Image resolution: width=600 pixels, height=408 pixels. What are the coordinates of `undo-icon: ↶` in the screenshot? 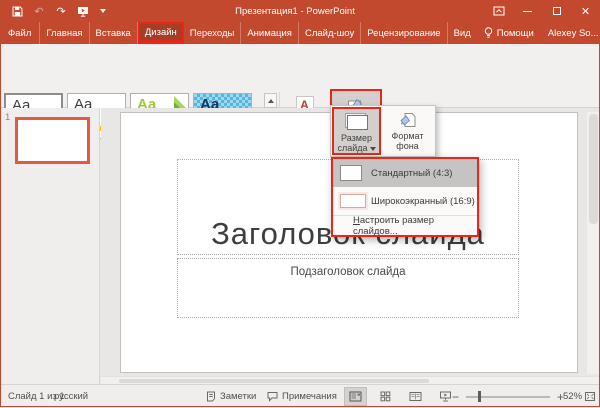 It's located at (39, 11).